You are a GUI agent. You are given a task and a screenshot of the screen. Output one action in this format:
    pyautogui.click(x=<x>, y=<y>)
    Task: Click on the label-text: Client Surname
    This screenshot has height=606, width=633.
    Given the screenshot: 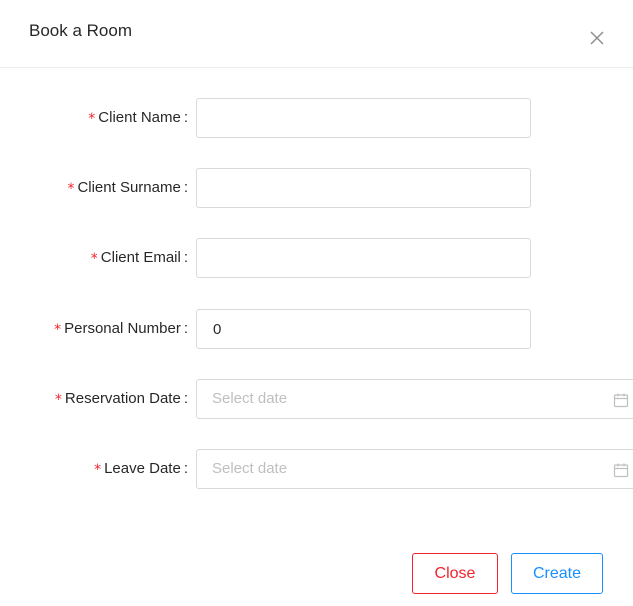 What is the action you would take?
    pyautogui.click(x=129, y=187)
    